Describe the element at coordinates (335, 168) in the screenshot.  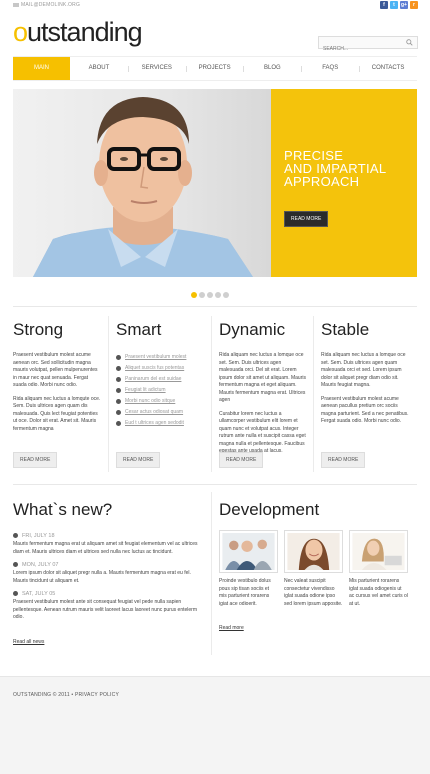
I see `hero-headline: PRECISE AND IMPARTIAL APPROACH` at that location.